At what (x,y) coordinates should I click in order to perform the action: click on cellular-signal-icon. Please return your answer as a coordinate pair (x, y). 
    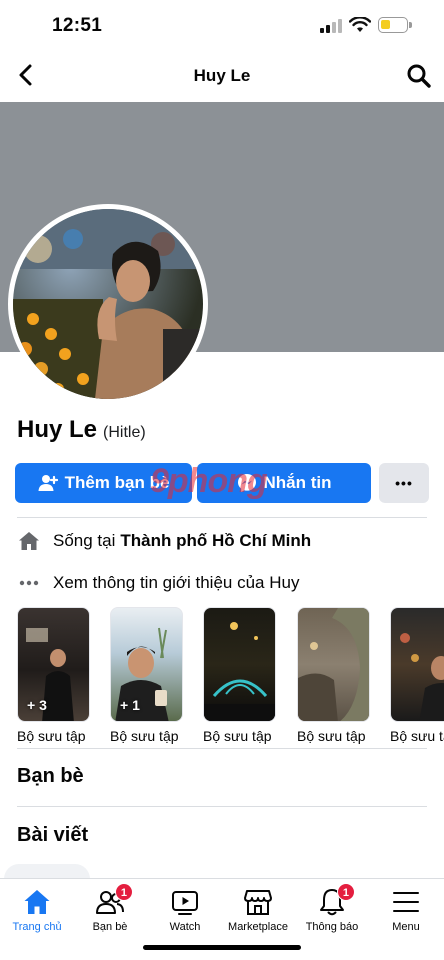
    Looking at the image, I should click on (331, 26).